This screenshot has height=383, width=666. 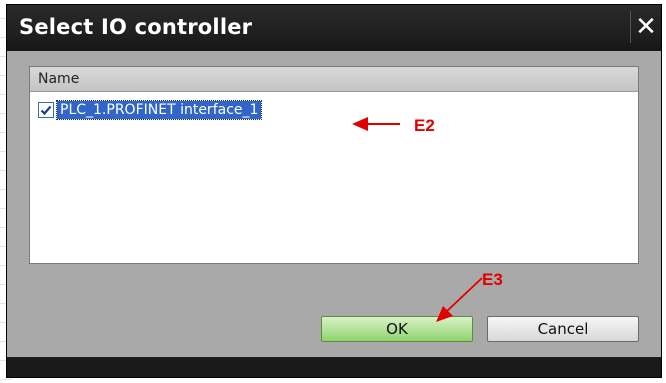 I want to click on arrow-e2-icon, so click(x=376, y=124).